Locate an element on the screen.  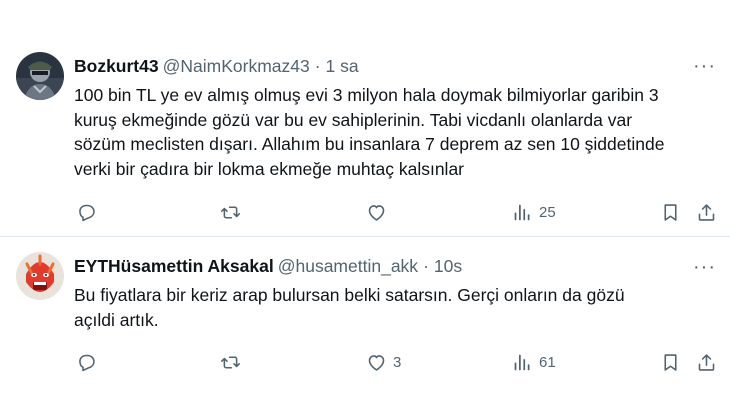
like-button: 3 is located at coordinates (383, 362).